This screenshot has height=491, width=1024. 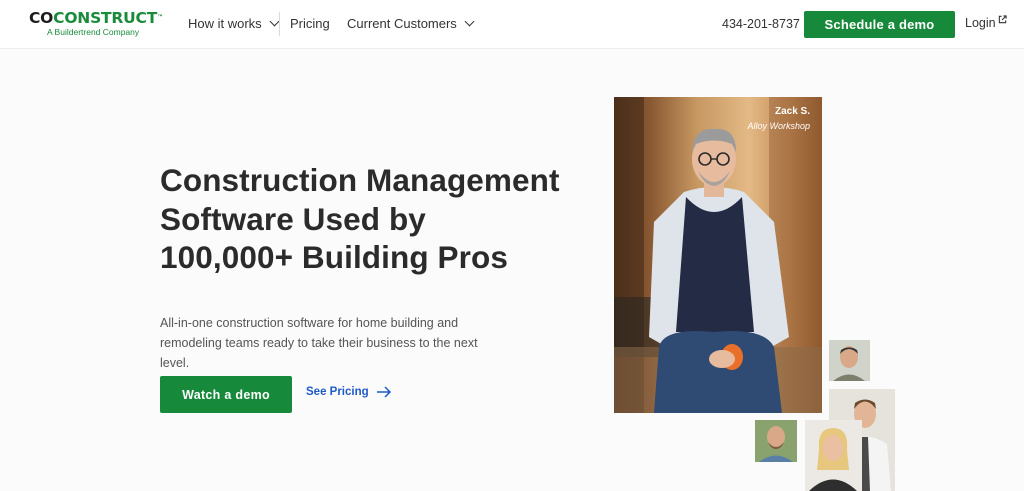 I want to click on nav-pricing-label: Pricing, so click(x=310, y=23).